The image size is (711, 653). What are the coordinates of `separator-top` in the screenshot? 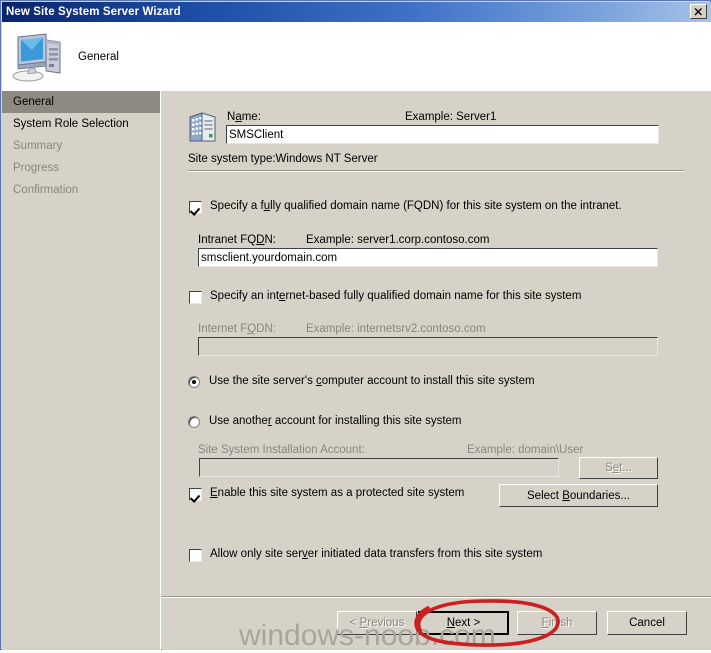 It's located at (436, 171).